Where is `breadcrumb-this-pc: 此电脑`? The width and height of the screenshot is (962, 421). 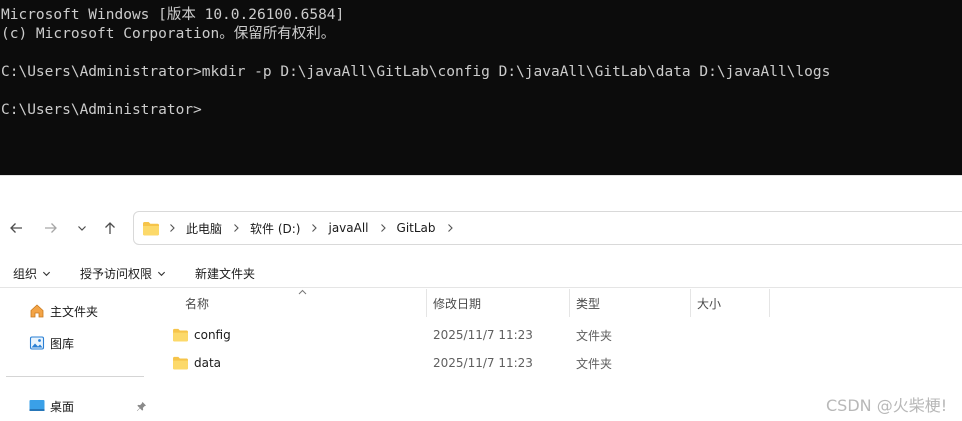 breadcrumb-this-pc: 此电脑 is located at coordinates (204, 228).